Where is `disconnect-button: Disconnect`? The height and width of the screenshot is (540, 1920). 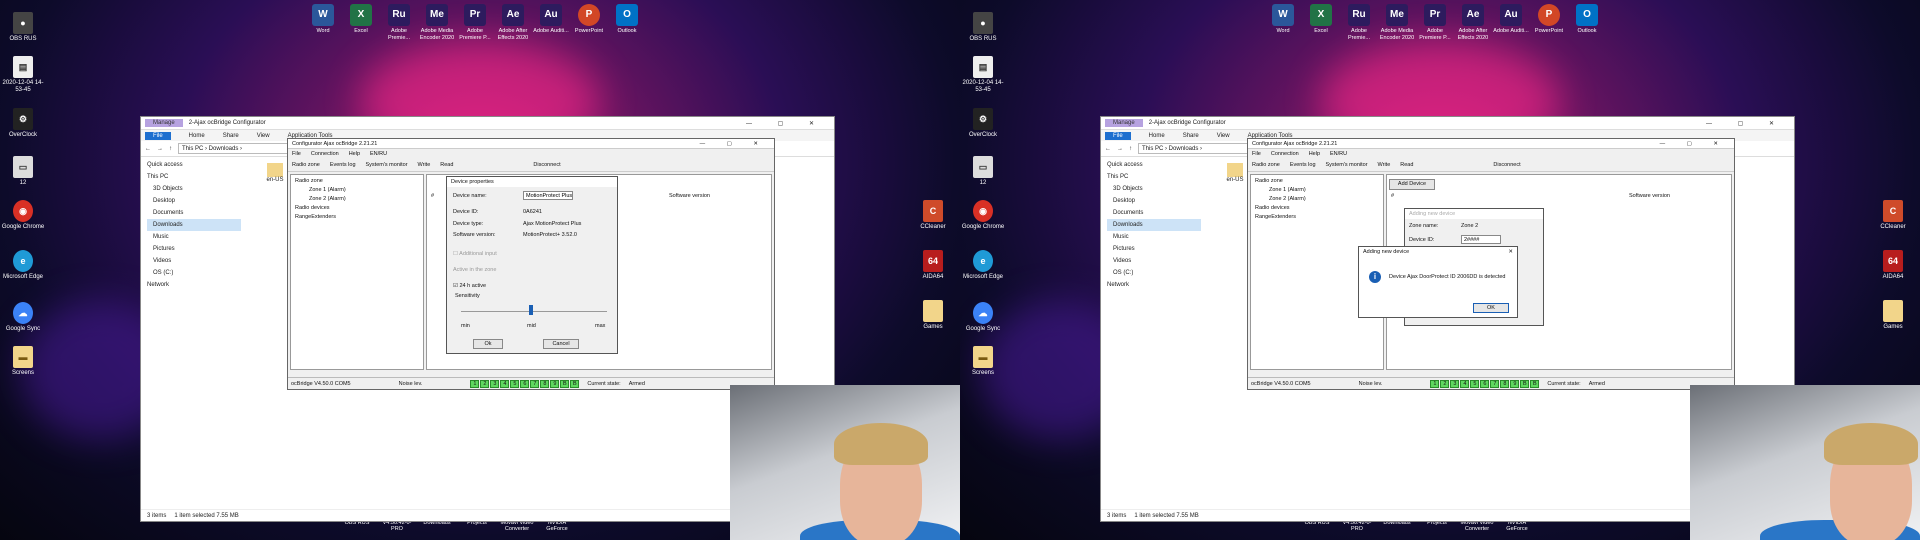
disconnect-button: Disconnect is located at coordinates (1506, 165).